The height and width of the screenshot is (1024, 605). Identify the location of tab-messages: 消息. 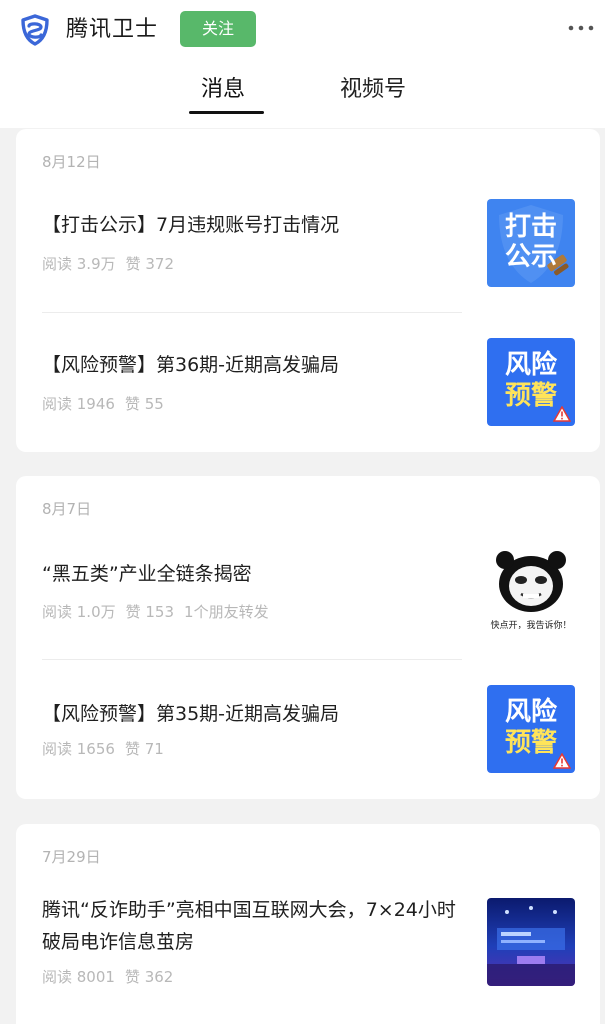
(223, 90).